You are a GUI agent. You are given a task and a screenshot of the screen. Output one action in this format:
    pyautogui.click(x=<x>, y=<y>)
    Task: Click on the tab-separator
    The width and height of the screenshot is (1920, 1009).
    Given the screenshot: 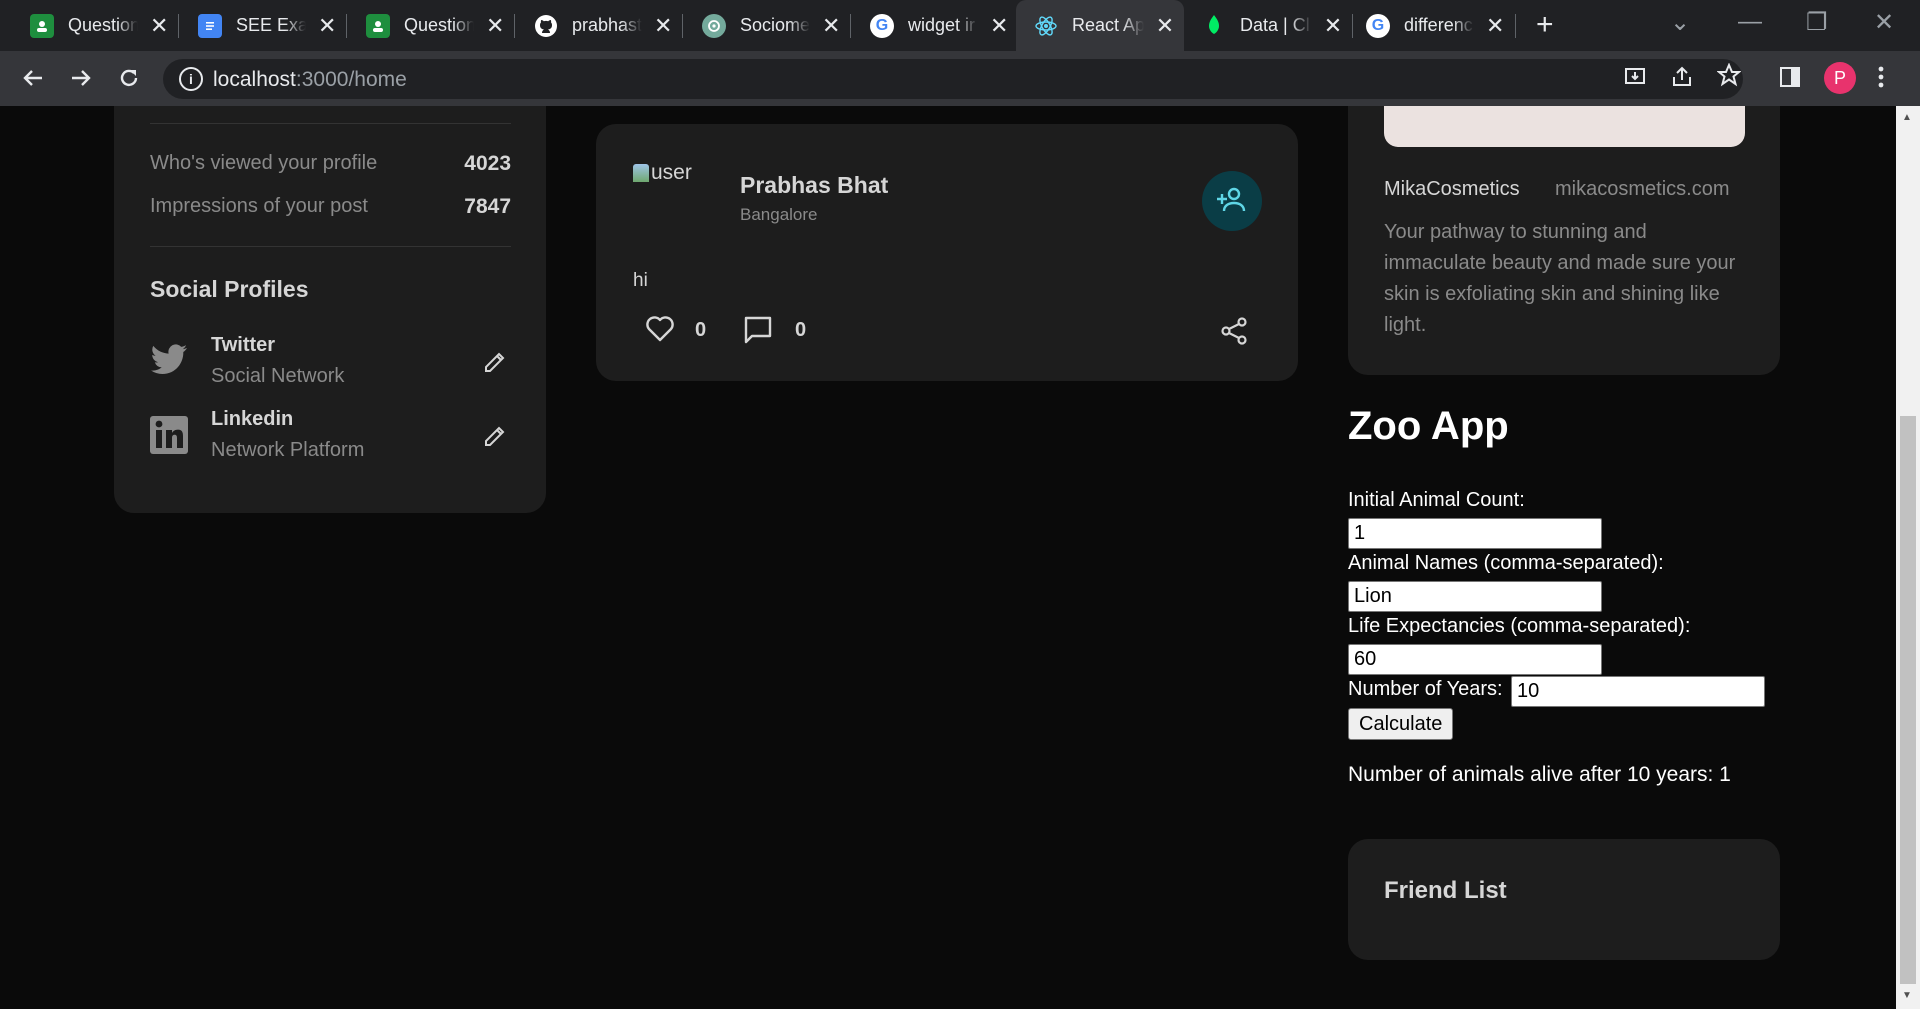 What is the action you would take?
    pyautogui.click(x=1515, y=26)
    